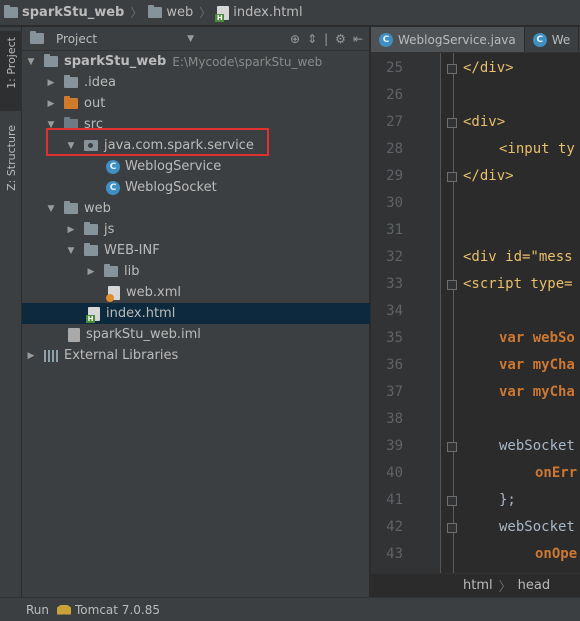 This screenshot has height=621, width=580. Describe the element at coordinates (268, 12) in the screenshot. I see `breadcrumb-file-label: index.html` at that location.